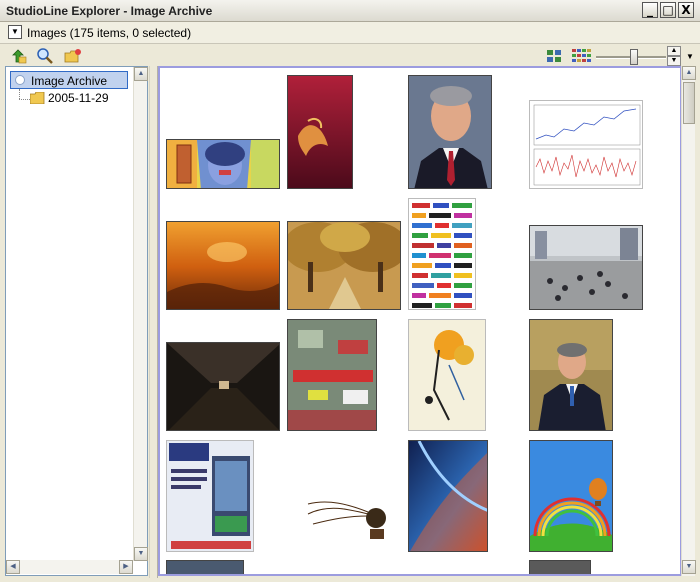 This screenshot has height=582, width=700. I want to click on zoom-slider-thumb, so click(634, 57).